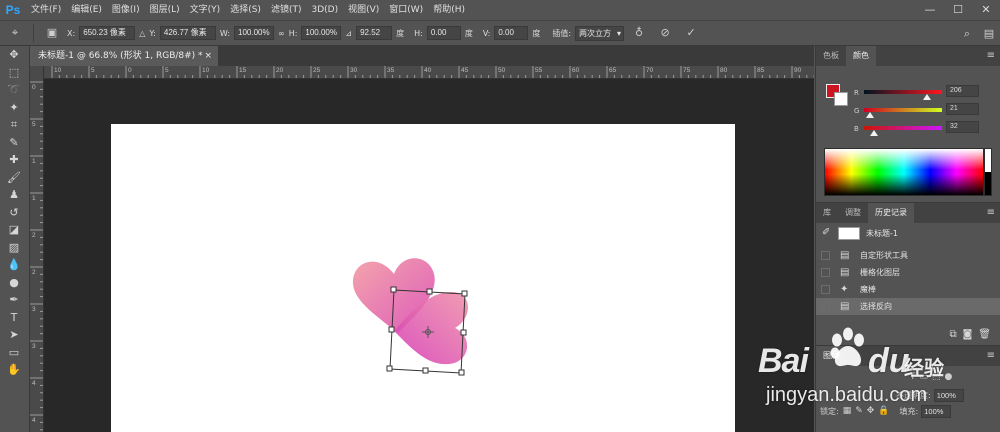 The width and height of the screenshot is (1000, 432). What do you see at coordinates (908, 306) in the screenshot?
I see `history-item-selected: ▤ 选择反向` at bounding box center [908, 306].